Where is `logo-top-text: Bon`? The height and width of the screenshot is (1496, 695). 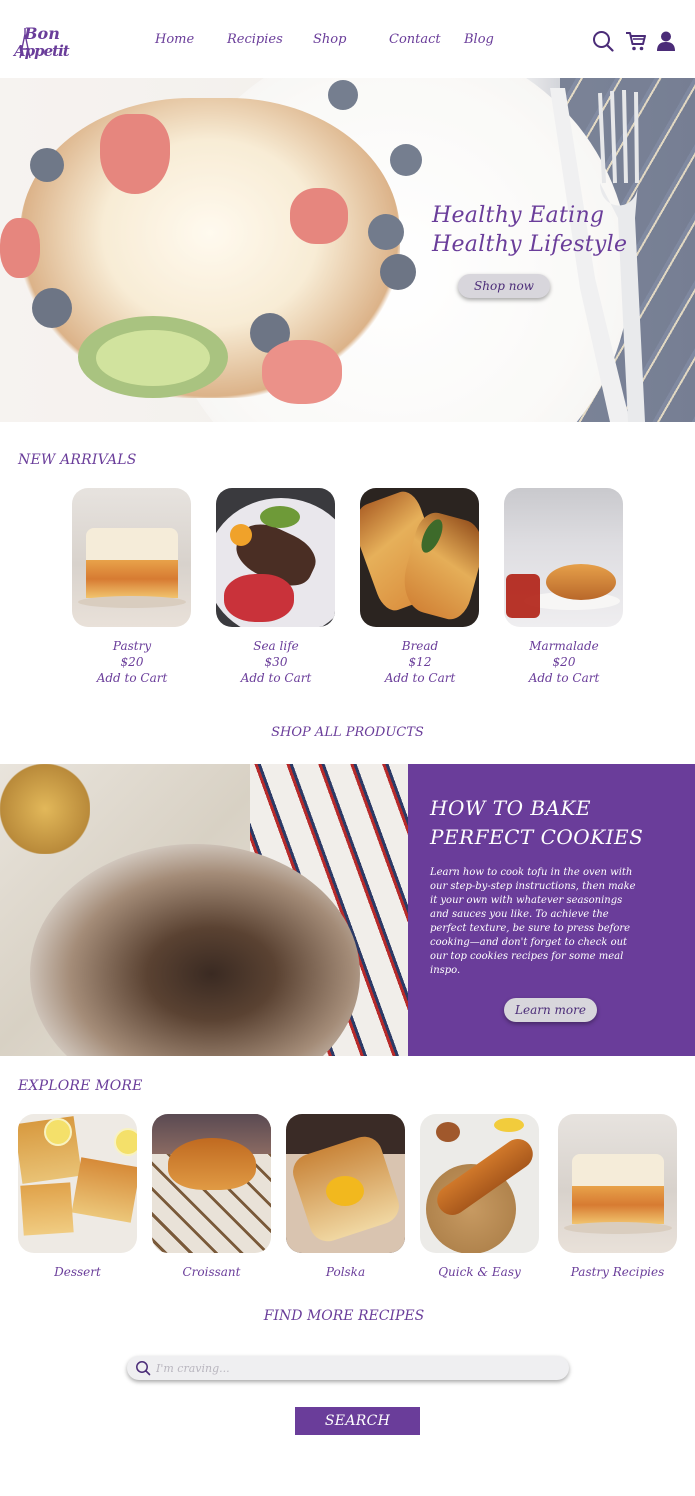
logo-top-text: Bon is located at coordinates (41, 33).